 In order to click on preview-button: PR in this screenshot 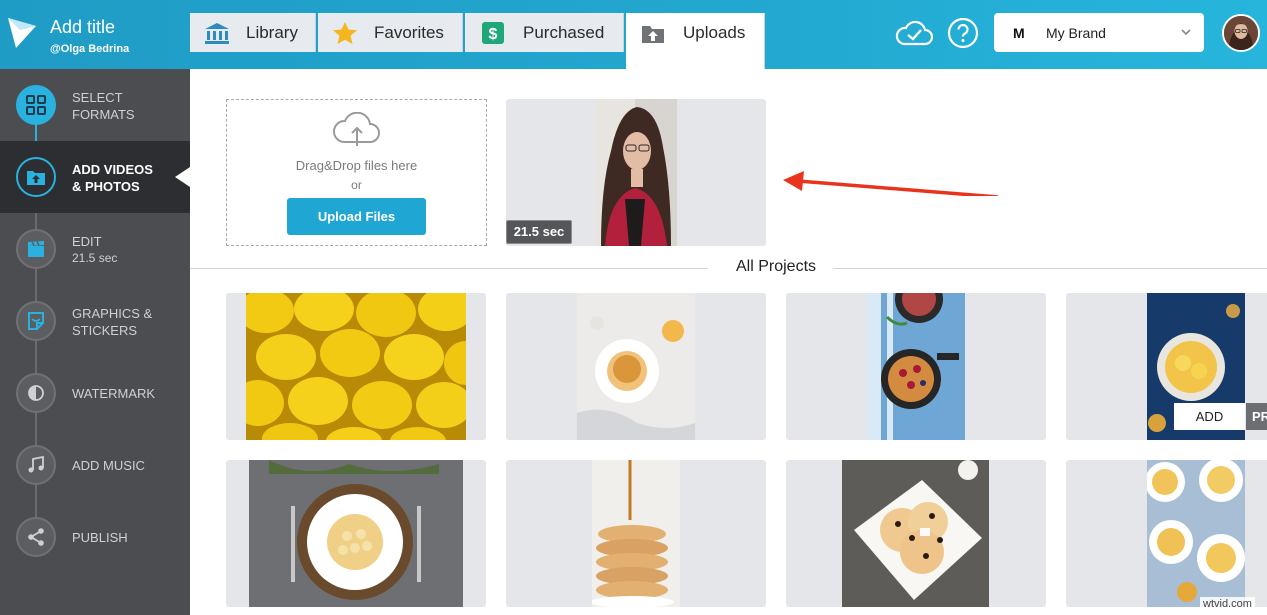, I will do `click(1256, 416)`.